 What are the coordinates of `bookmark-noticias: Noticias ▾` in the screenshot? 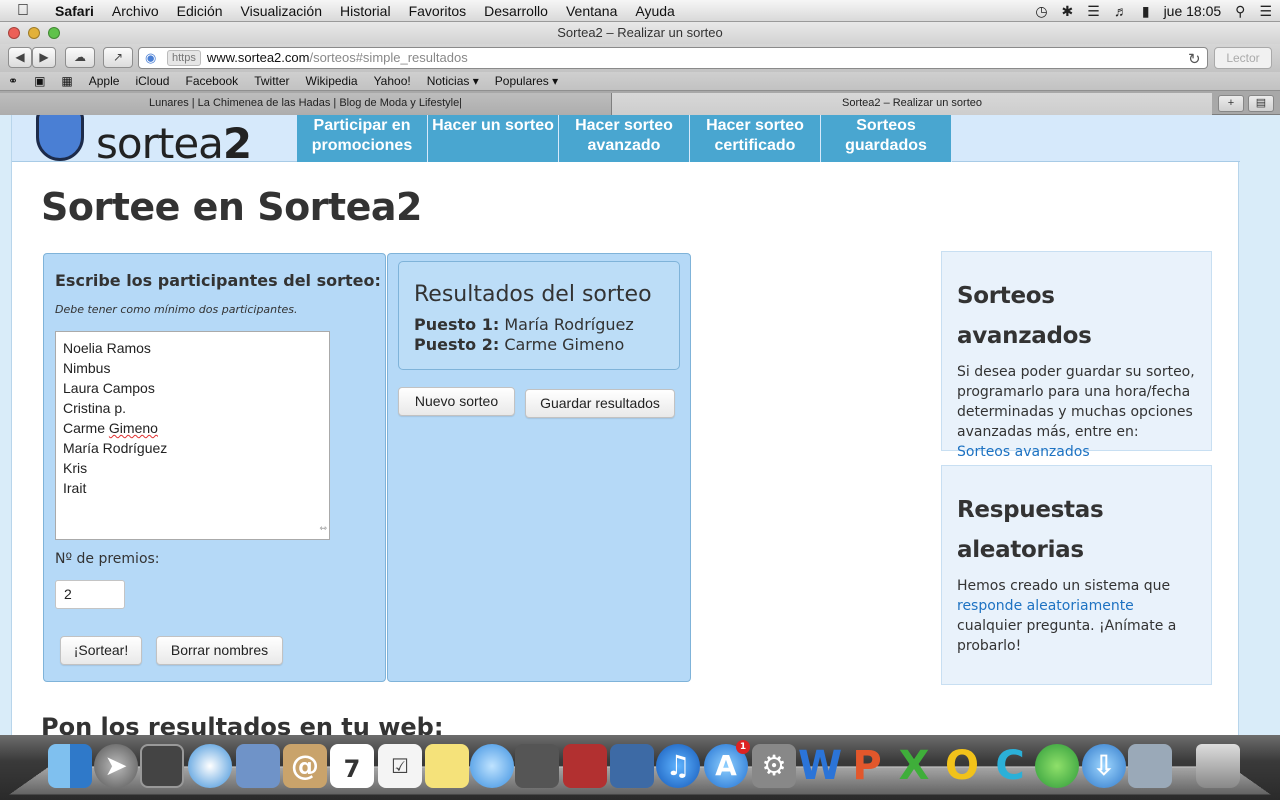 It's located at (453, 81).